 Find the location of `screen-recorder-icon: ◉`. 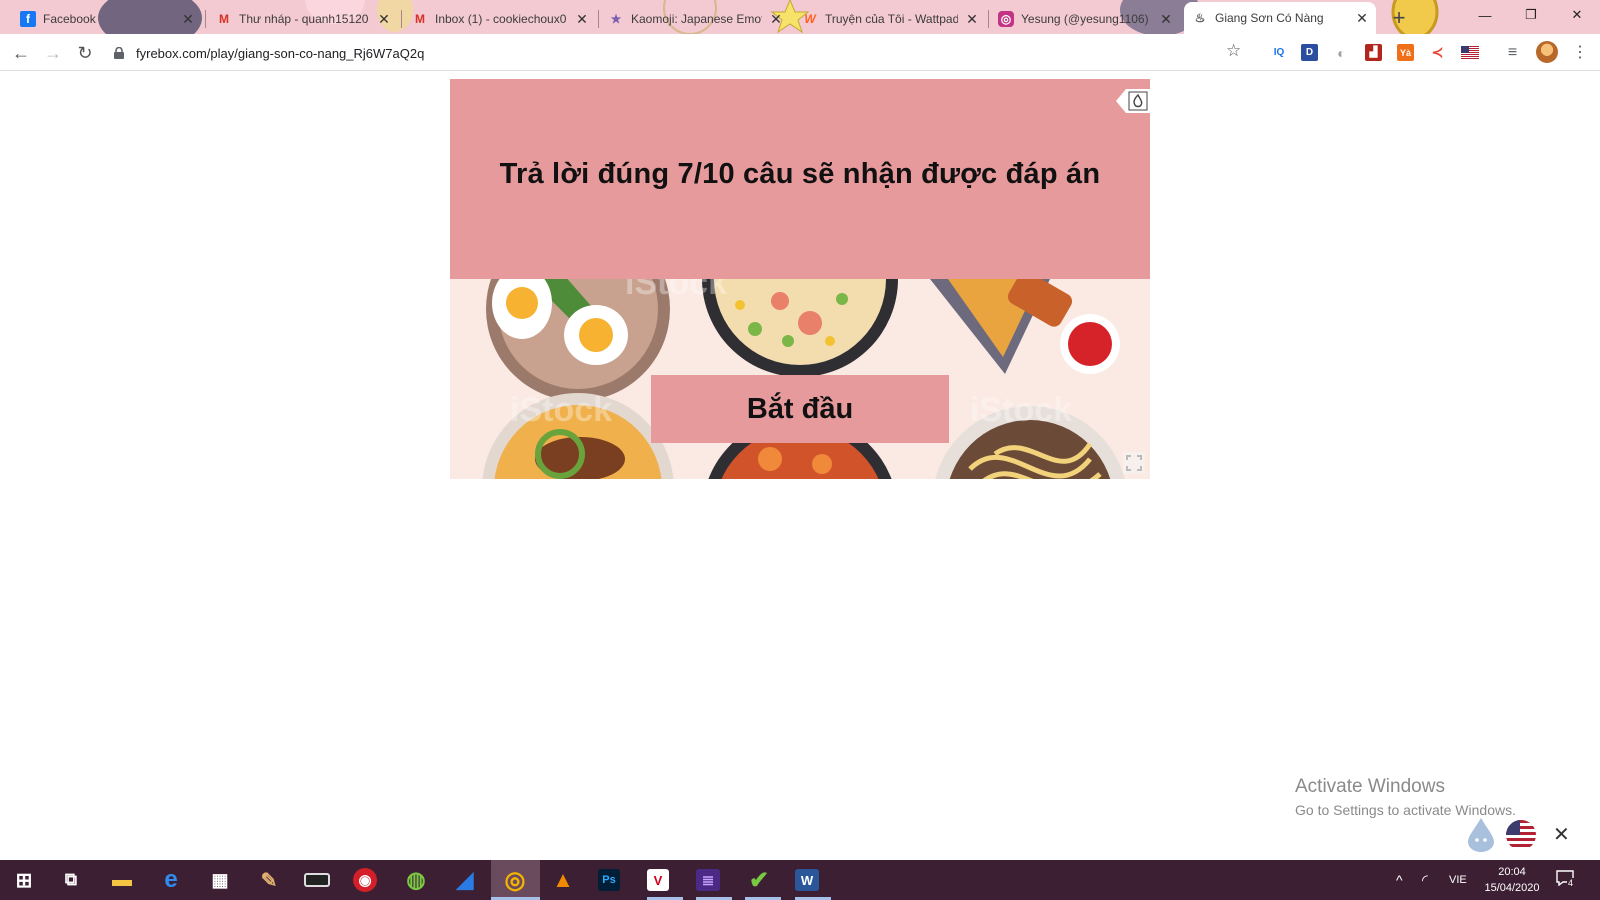

screen-recorder-icon: ◉ is located at coordinates (365, 880).